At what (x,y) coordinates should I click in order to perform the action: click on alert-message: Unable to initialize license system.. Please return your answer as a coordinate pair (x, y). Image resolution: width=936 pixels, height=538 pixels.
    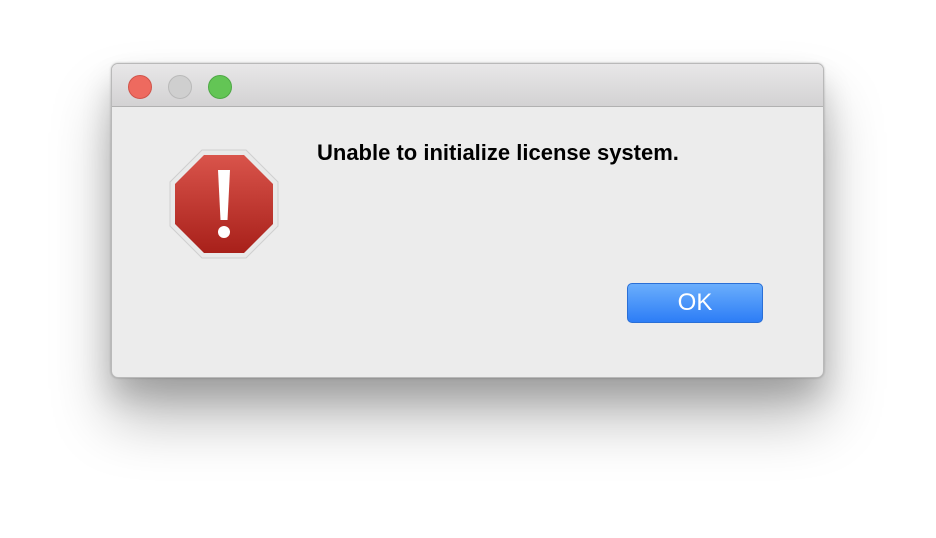
    Looking at the image, I should click on (498, 152).